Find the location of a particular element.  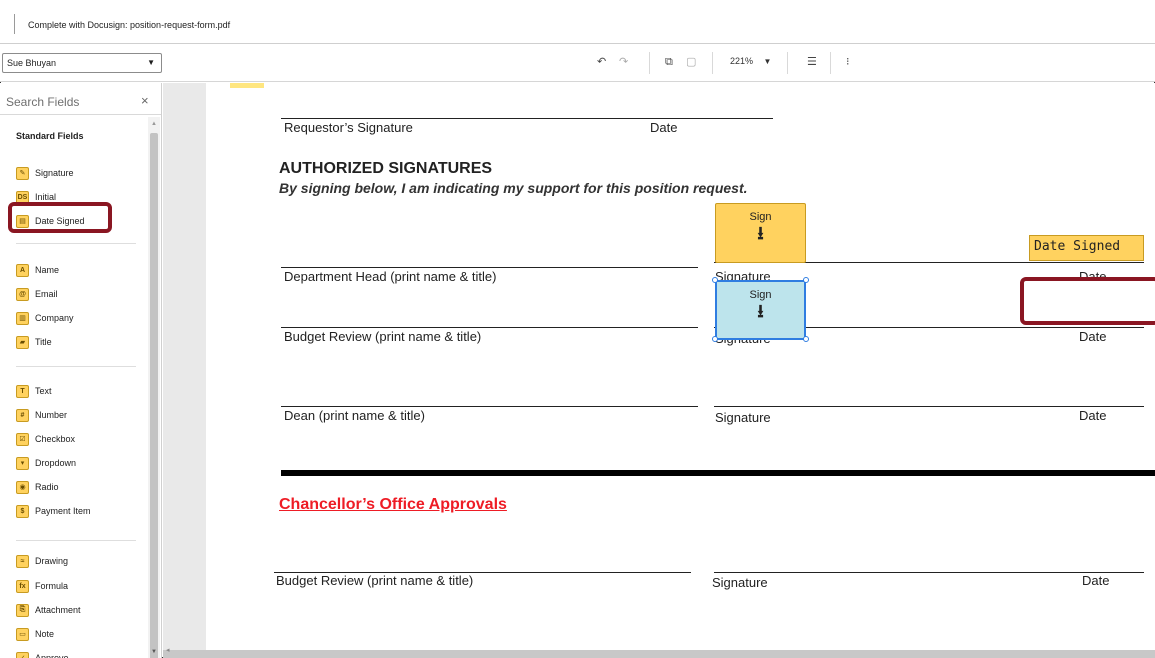

copy-icon: ⧉ is located at coordinates (669, 62).